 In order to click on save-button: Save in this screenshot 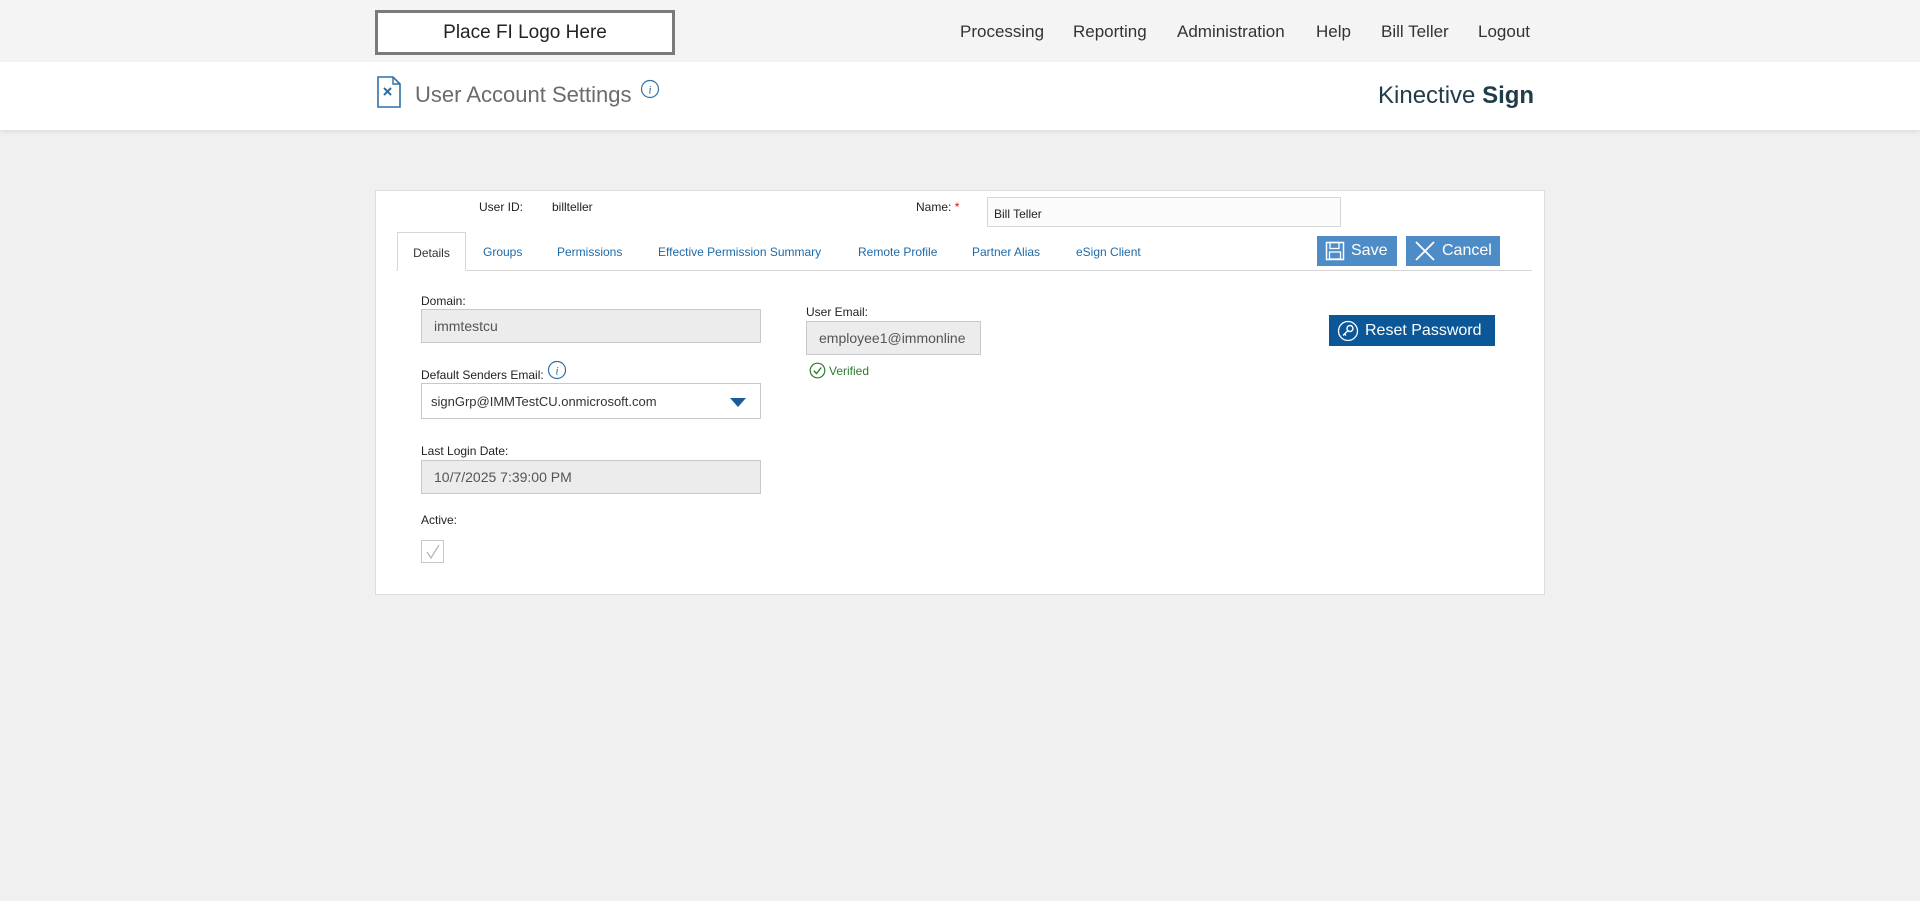, I will do `click(1357, 251)`.